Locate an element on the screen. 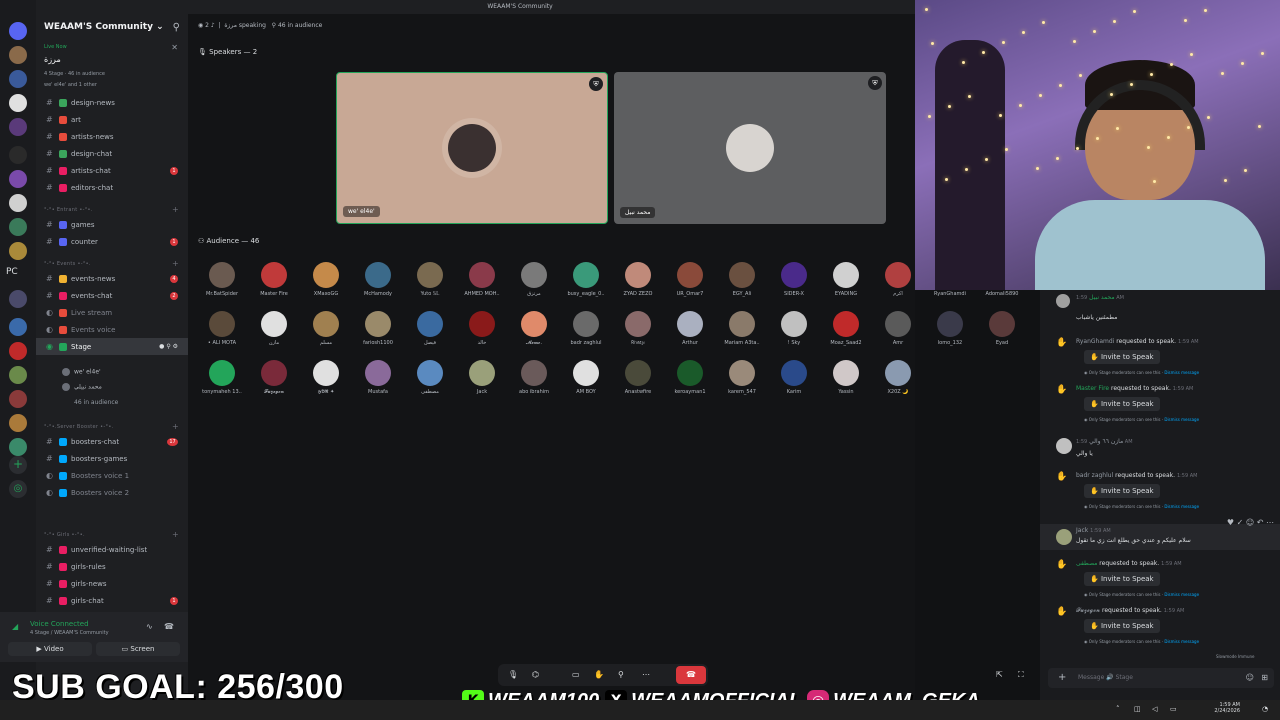  audience-member: AHMED MOH.. is located at coordinates (482, 285).